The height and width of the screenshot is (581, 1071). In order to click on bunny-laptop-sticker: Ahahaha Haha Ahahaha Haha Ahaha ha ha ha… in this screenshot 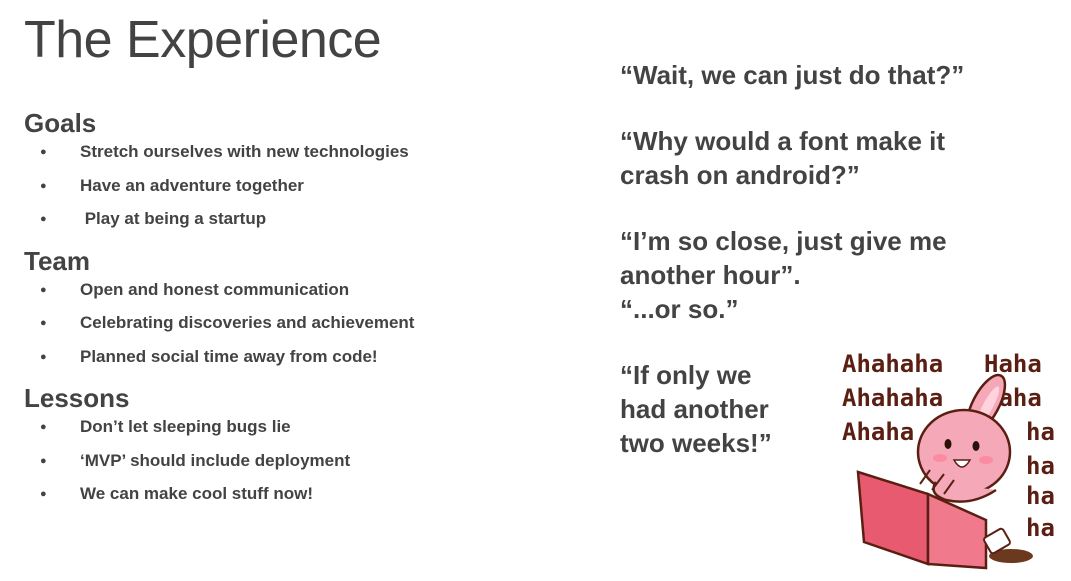, I will do `click(948, 460)`.